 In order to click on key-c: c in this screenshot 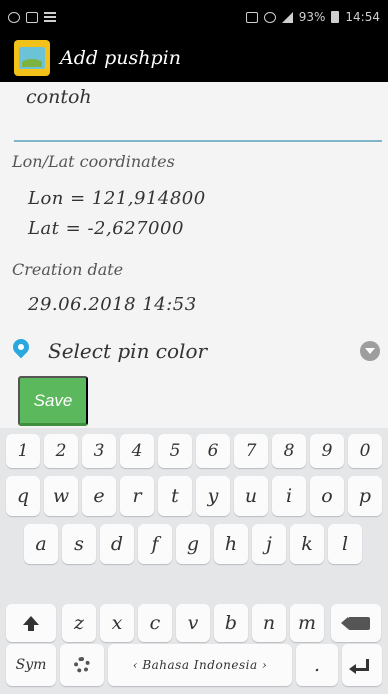, I will do `click(155, 623)`.